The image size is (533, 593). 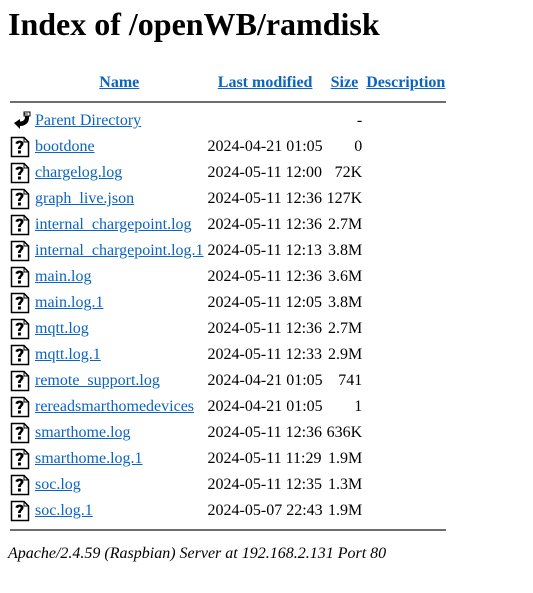 I want to click on file-last-modified: 2024-05-11 11:29, so click(x=264, y=458).